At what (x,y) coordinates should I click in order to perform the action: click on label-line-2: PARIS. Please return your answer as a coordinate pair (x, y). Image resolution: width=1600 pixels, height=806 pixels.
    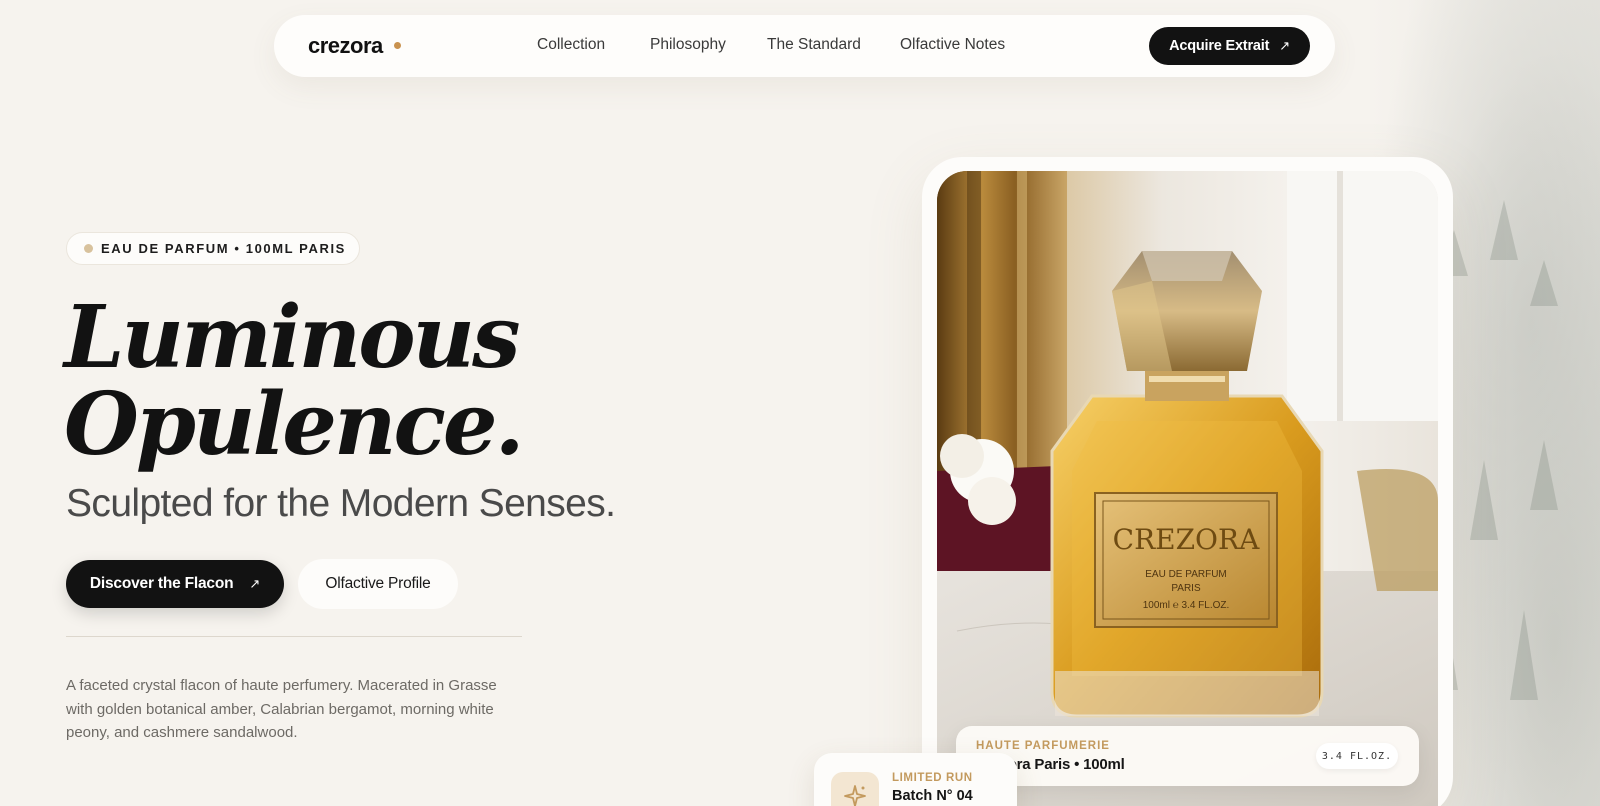
    Looking at the image, I should click on (1186, 588).